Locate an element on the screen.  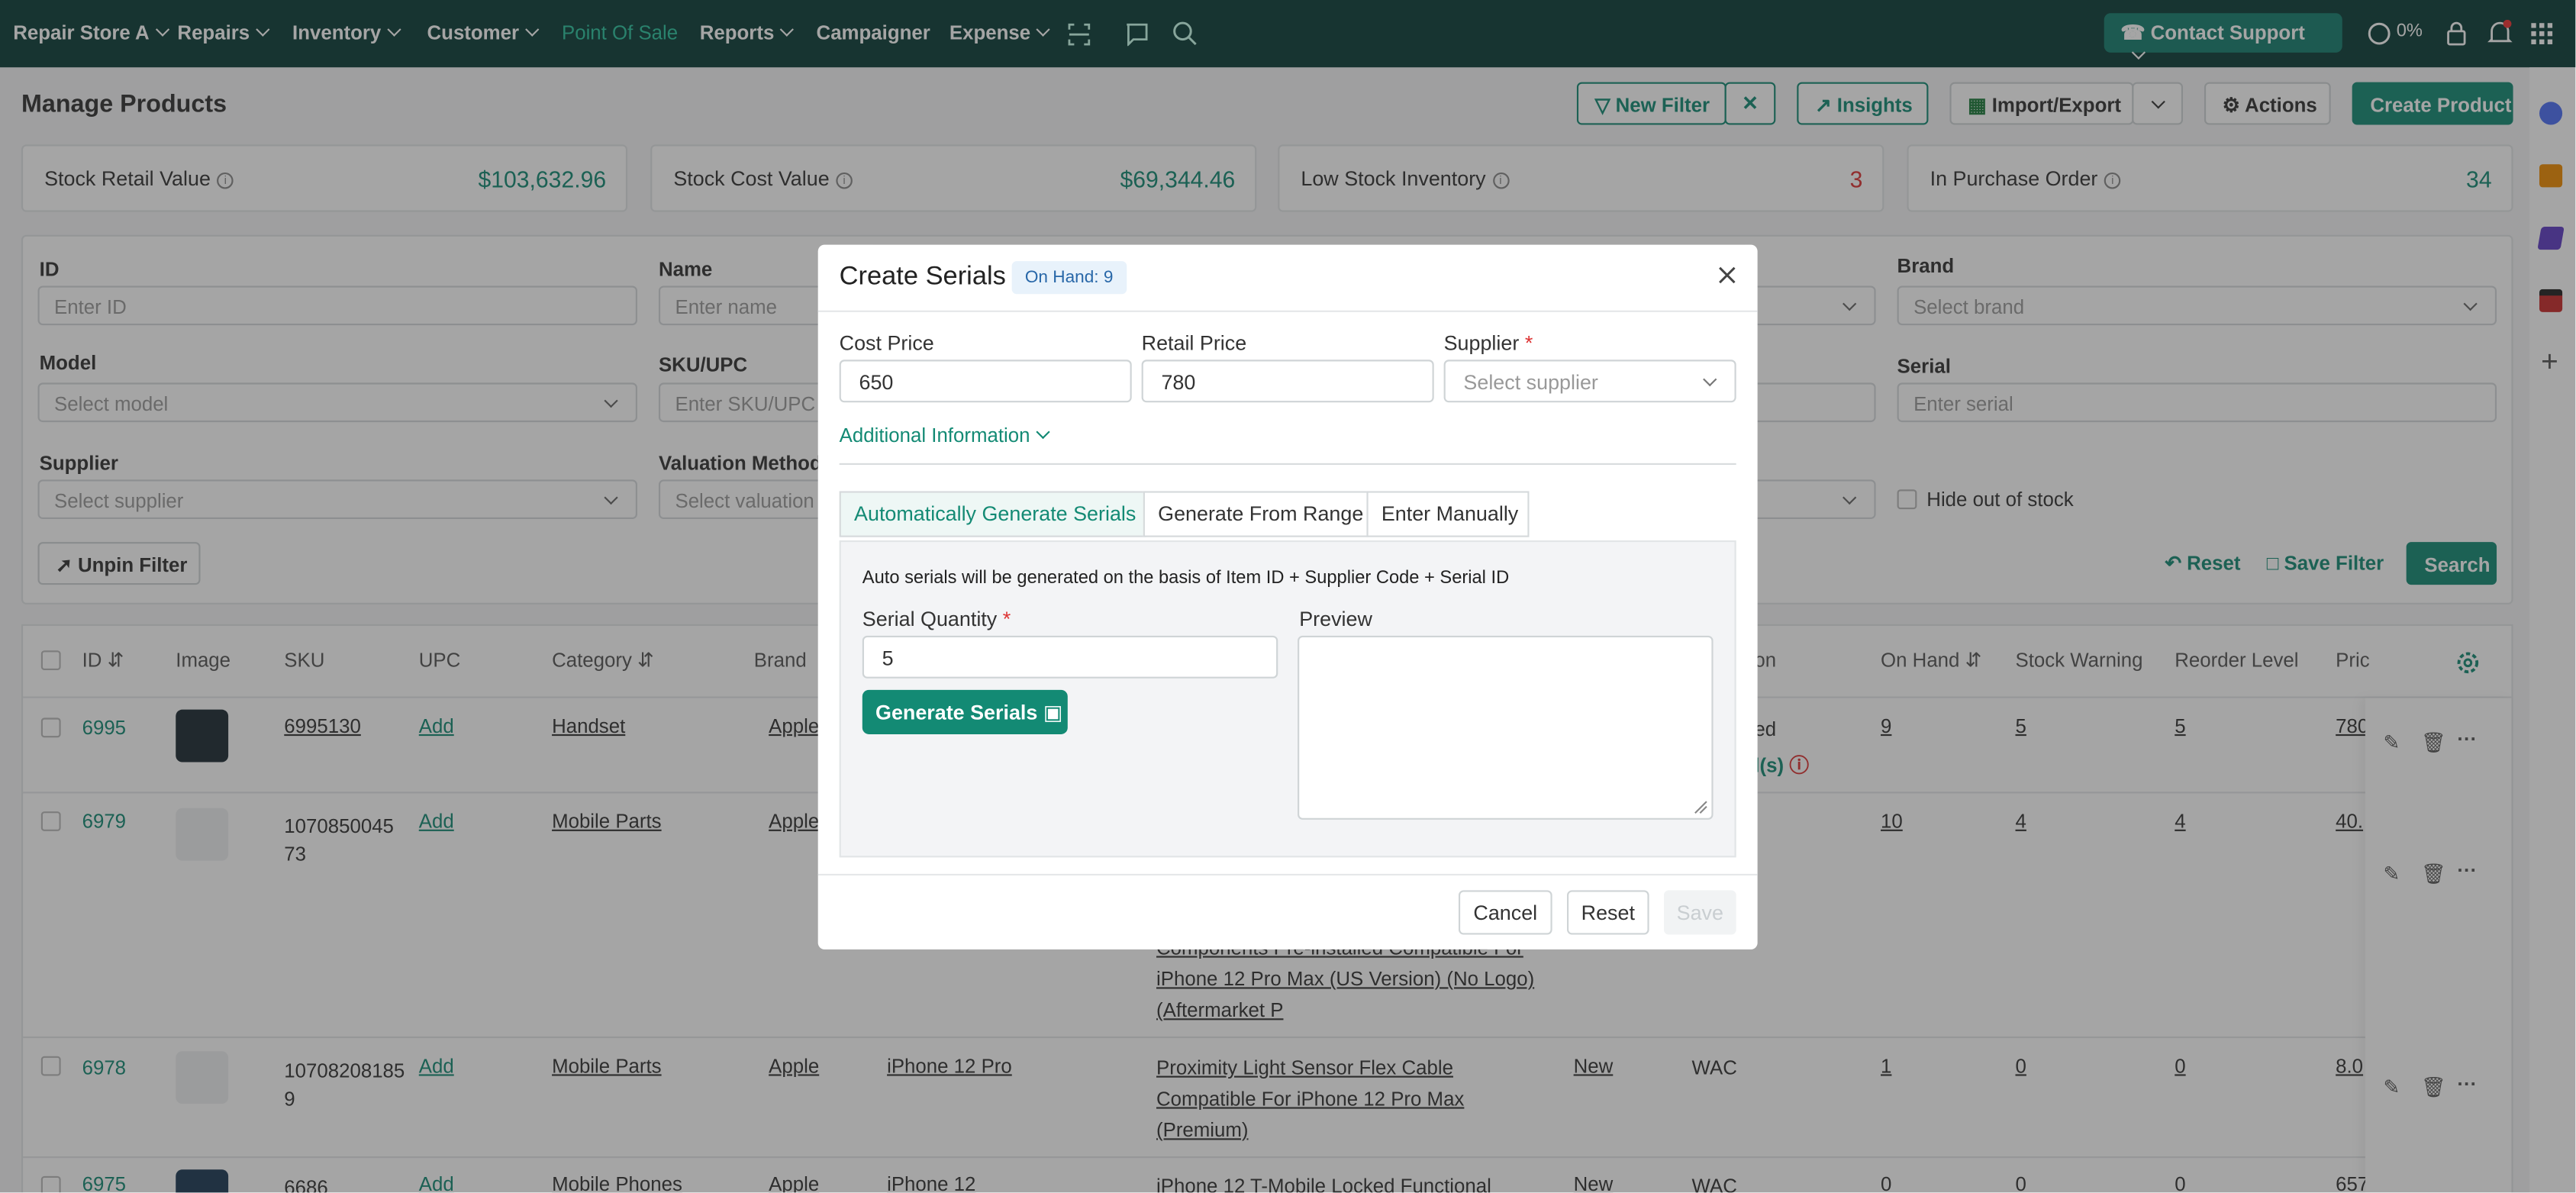
retail-price-input: 780 is located at coordinates (1288, 381).